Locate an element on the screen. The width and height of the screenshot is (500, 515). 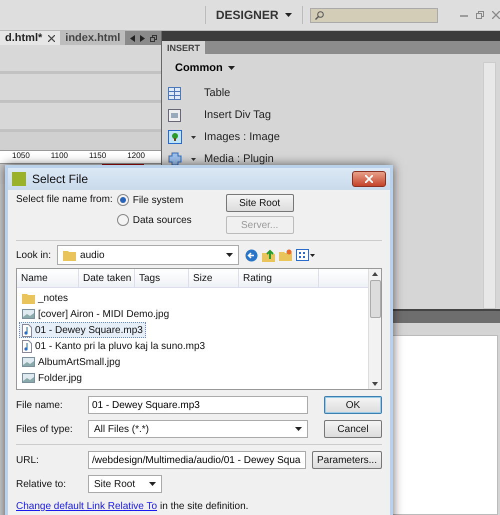
look-in-label: Look in: is located at coordinates (34, 255).